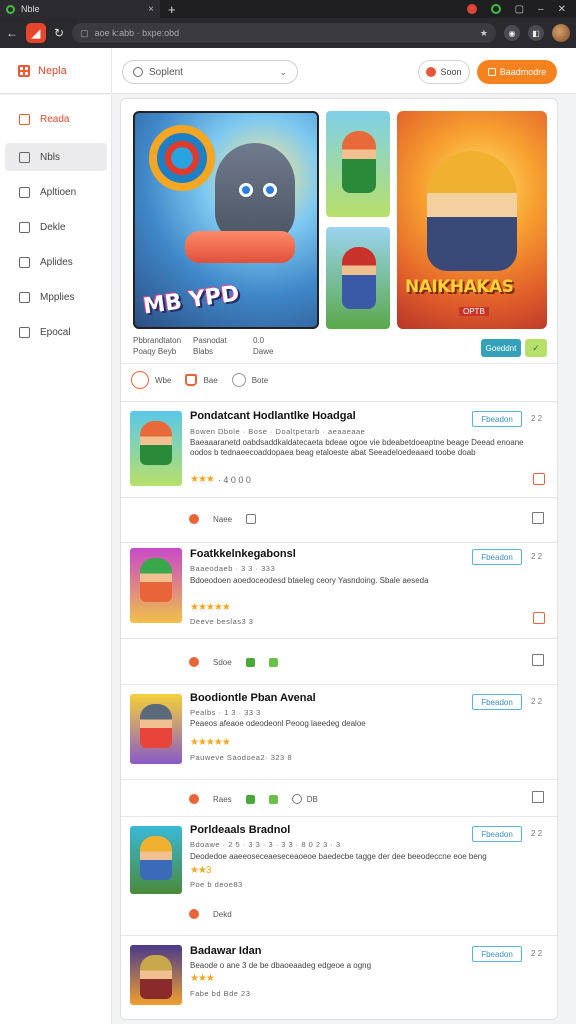 The image size is (576, 1024). What do you see at coordinates (56, 262) in the screenshot?
I see `sidebar-item-aplides: Aplides` at bounding box center [56, 262].